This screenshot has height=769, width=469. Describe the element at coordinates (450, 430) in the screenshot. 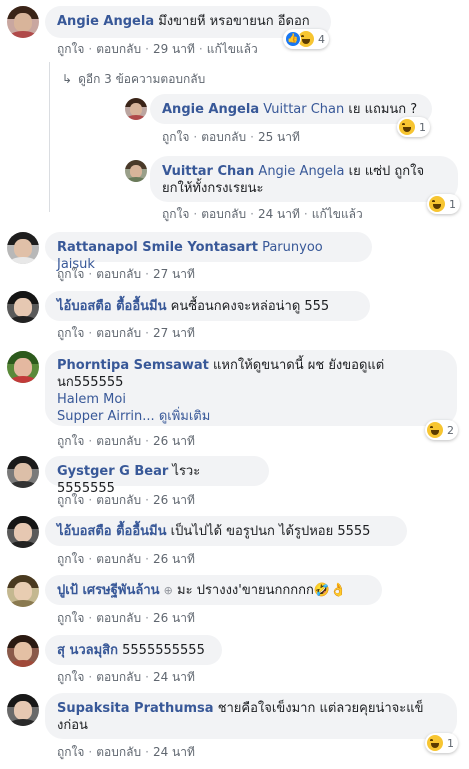

I see `reaction-count: 2` at that location.